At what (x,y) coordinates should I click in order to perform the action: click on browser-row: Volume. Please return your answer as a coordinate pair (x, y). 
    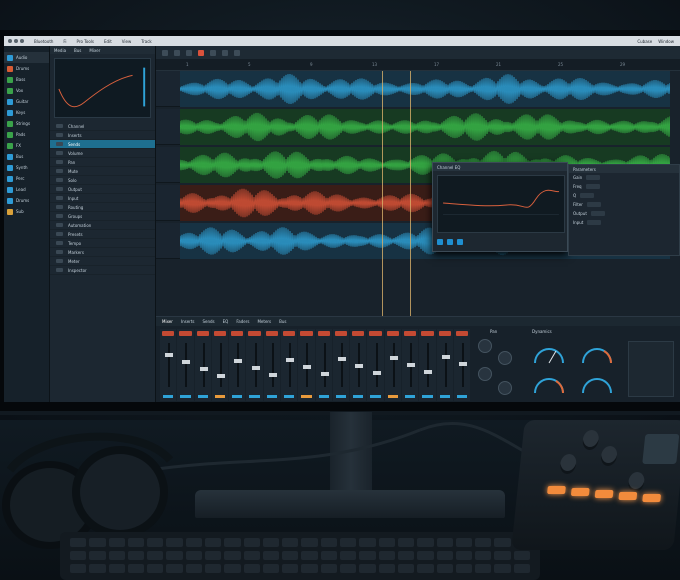
    Looking at the image, I should click on (102, 153).